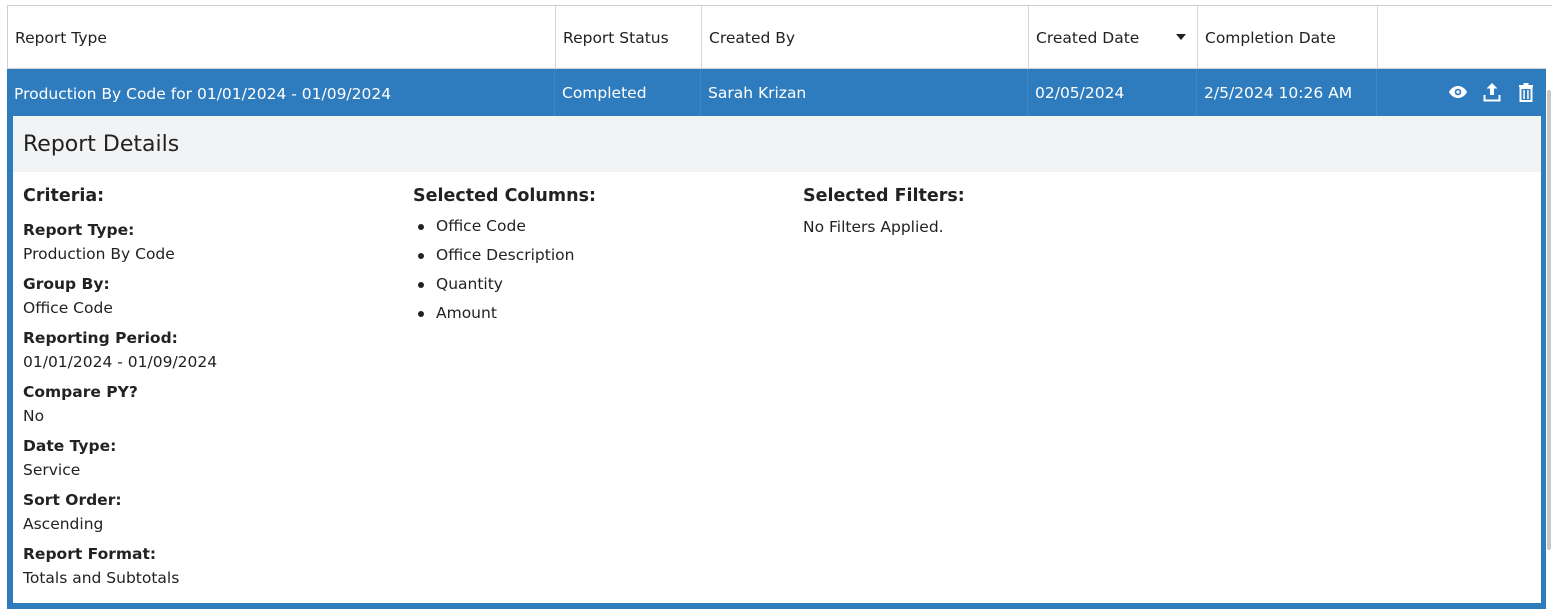  Describe the element at coordinates (1181, 37) in the screenshot. I see `sort-descending-icon` at that location.